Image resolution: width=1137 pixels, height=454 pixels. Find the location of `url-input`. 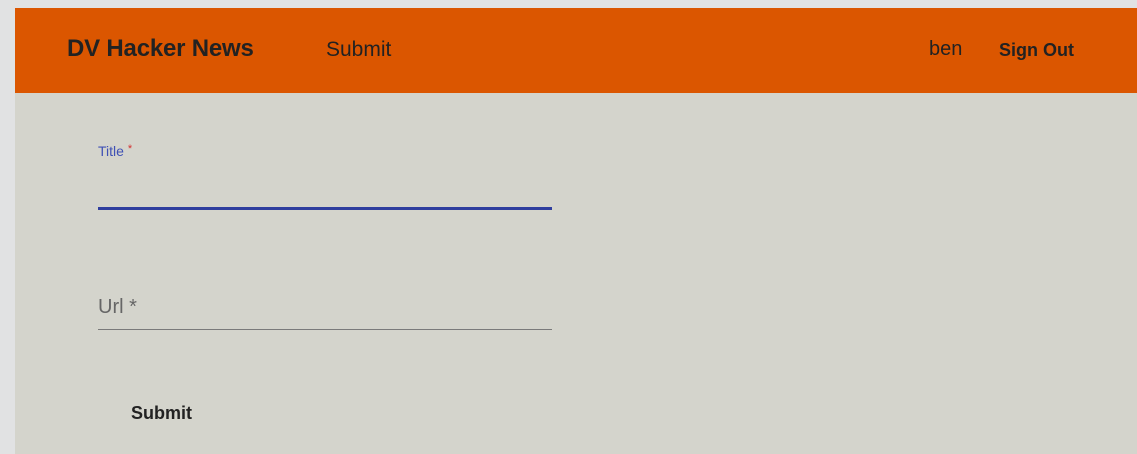

url-input is located at coordinates (325, 312).